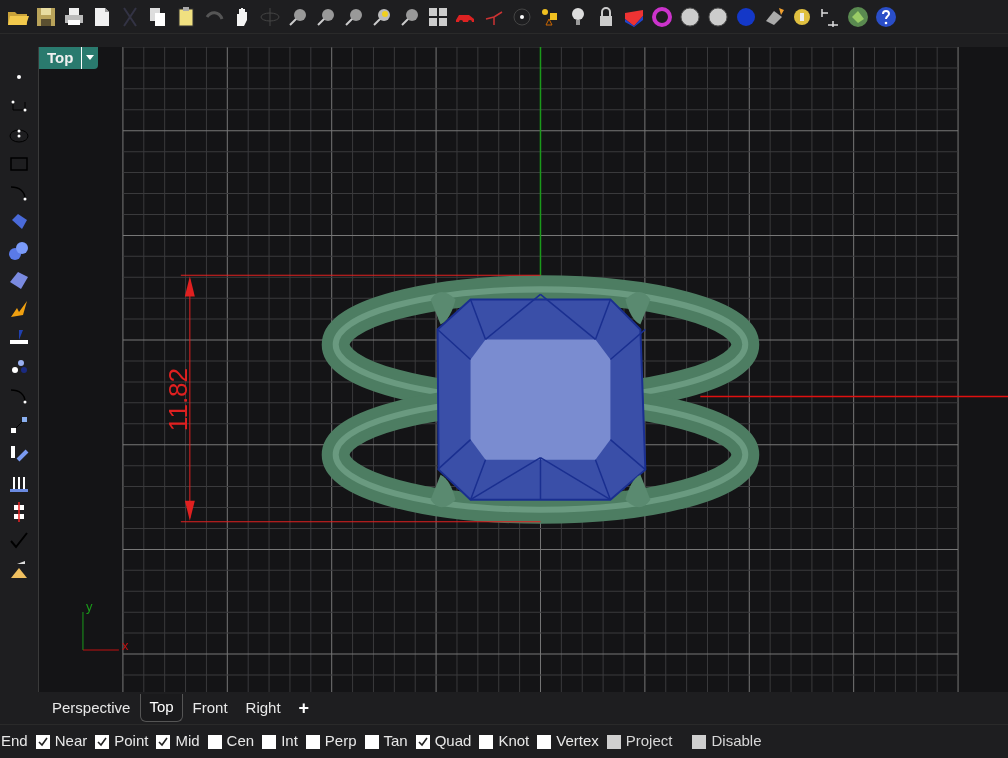 This screenshot has width=1008, height=758. Describe the element at coordinates (89, 606) in the screenshot. I see `axis-label: y` at that location.